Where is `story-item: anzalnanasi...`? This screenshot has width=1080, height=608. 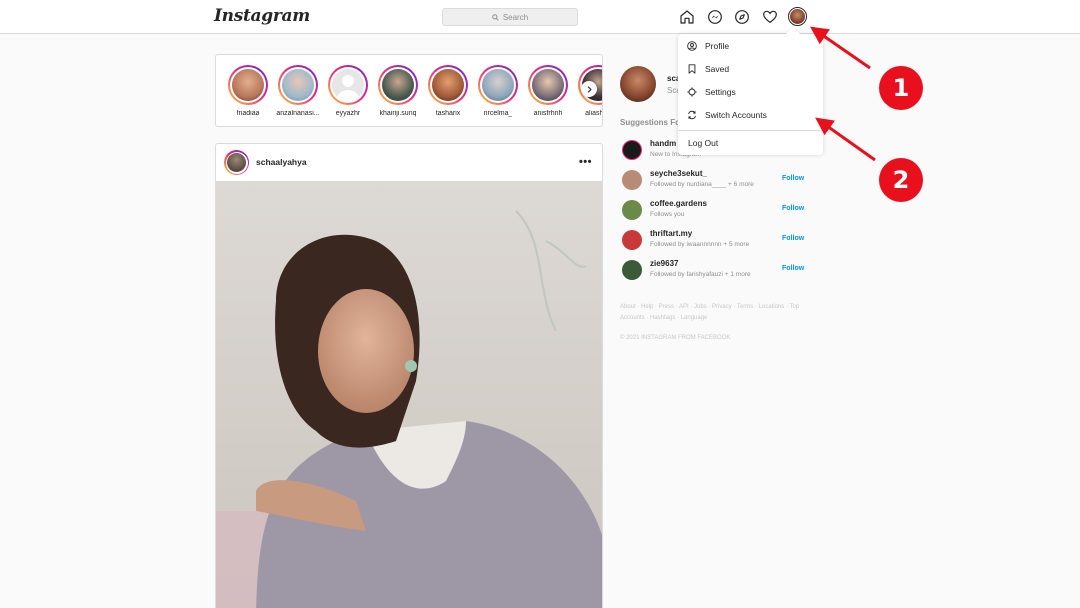 story-item: anzalnanasi... is located at coordinates (298, 91).